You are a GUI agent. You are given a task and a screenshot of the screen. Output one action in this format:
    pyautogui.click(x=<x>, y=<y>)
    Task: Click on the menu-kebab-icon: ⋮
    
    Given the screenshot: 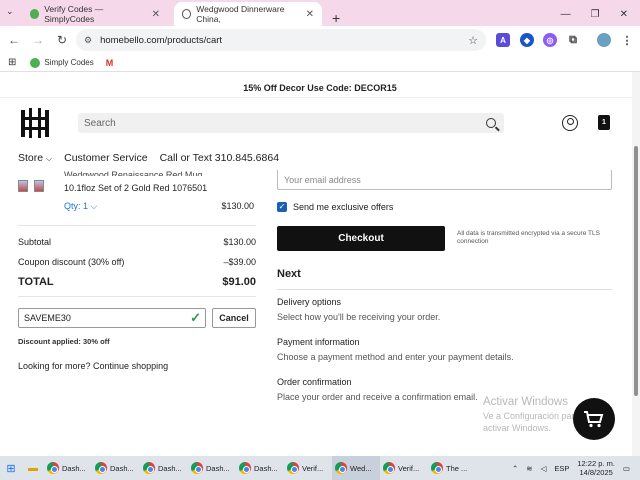 What is the action you would take?
    pyautogui.click(x=627, y=40)
    